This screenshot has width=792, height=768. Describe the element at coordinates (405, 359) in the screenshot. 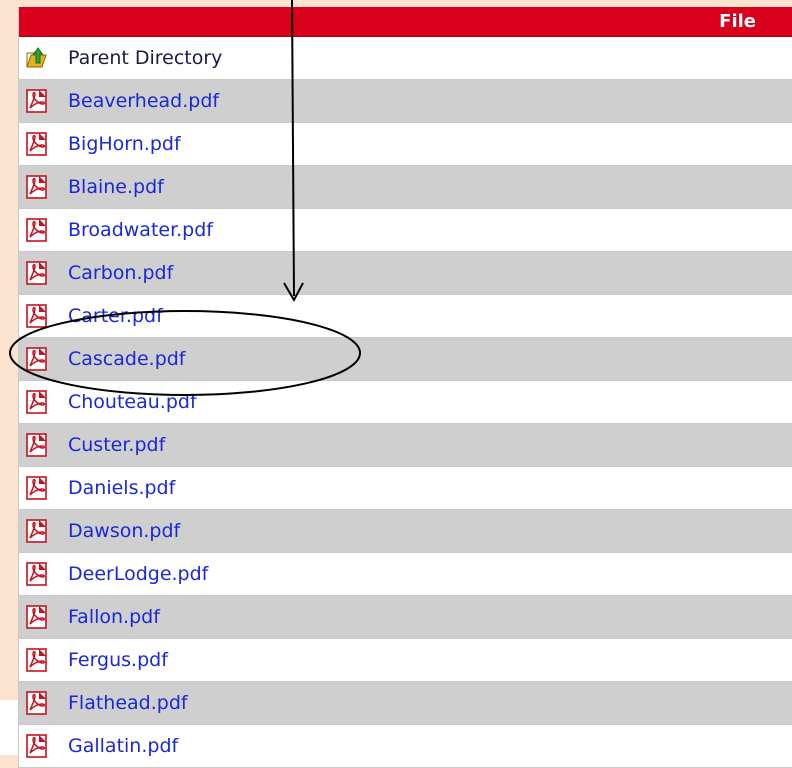

I see `file-row: Cascade.pdf` at that location.